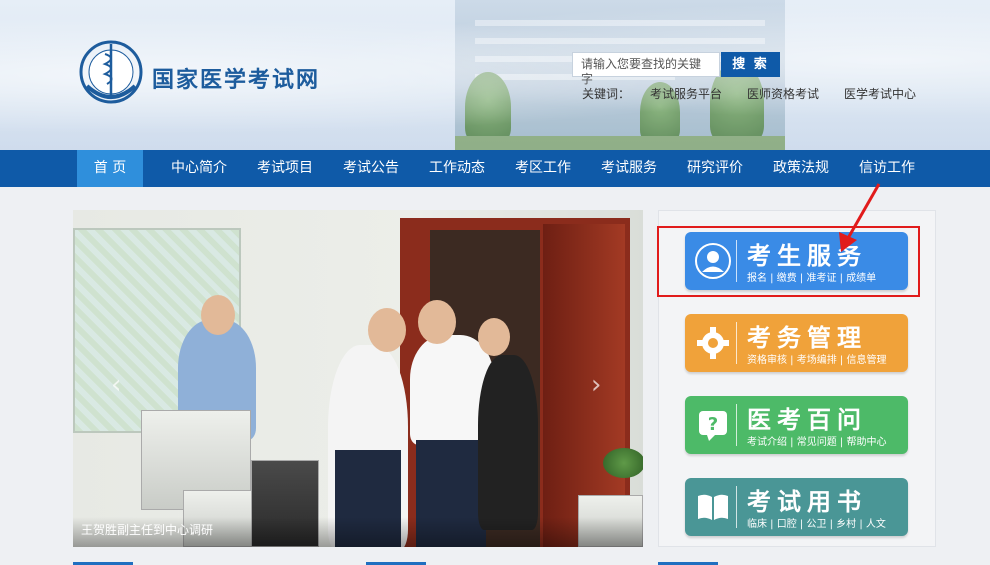 The image size is (990, 565). What do you see at coordinates (596, 385) in the screenshot?
I see `chevron-right-icon: ›` at bounding box center [596, 385].